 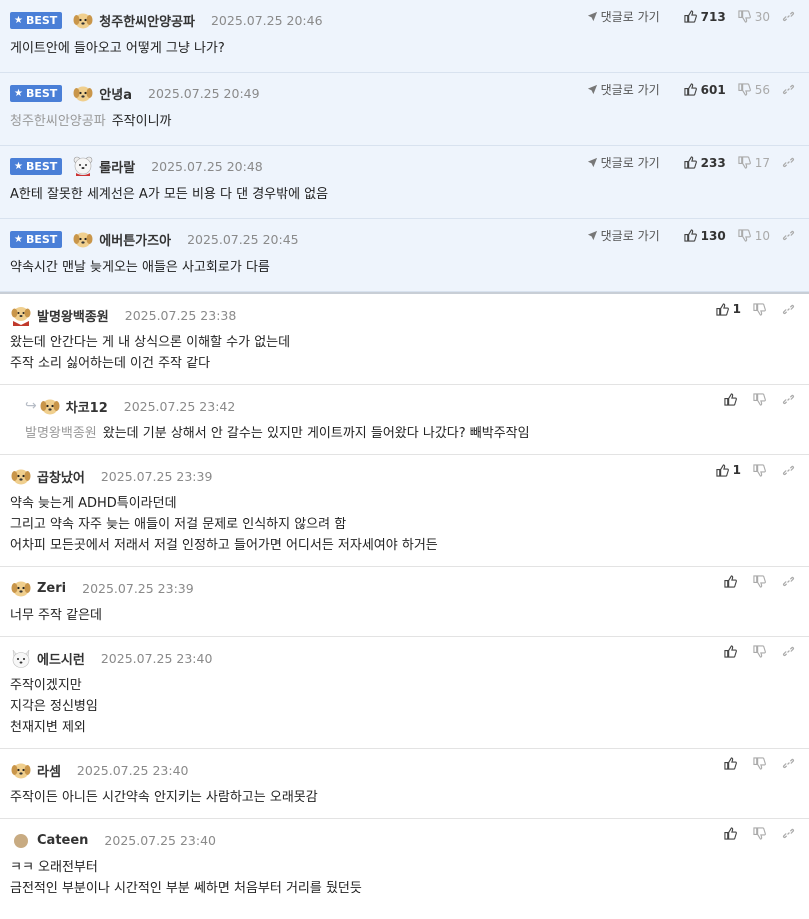 What do you see at coordinates (31, 406) in the screenshot?
I see `reply-arrow-icon: ↪` at bounding box center [31, 406].